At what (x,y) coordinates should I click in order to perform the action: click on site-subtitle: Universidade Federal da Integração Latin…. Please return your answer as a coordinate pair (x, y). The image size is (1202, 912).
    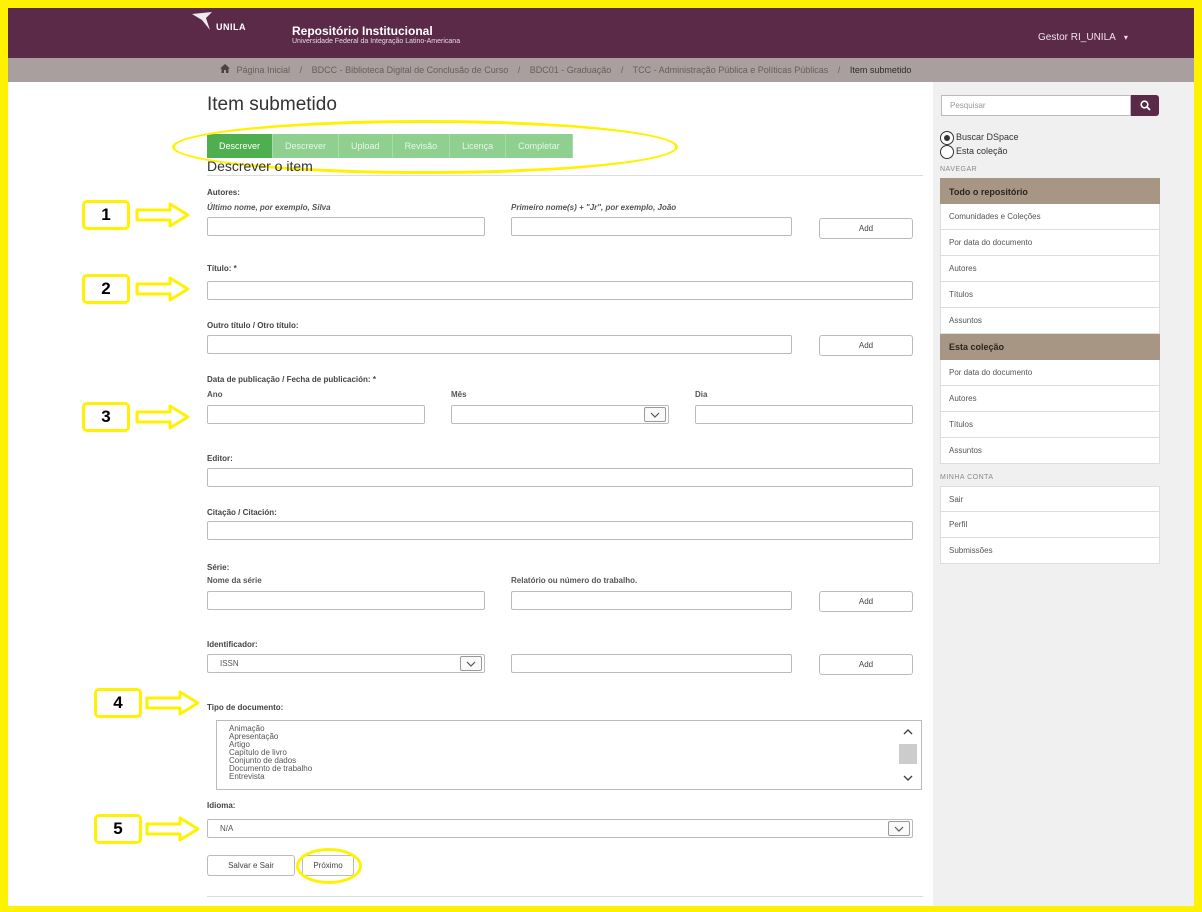
    Looking at the image, I should click on (376, 41).